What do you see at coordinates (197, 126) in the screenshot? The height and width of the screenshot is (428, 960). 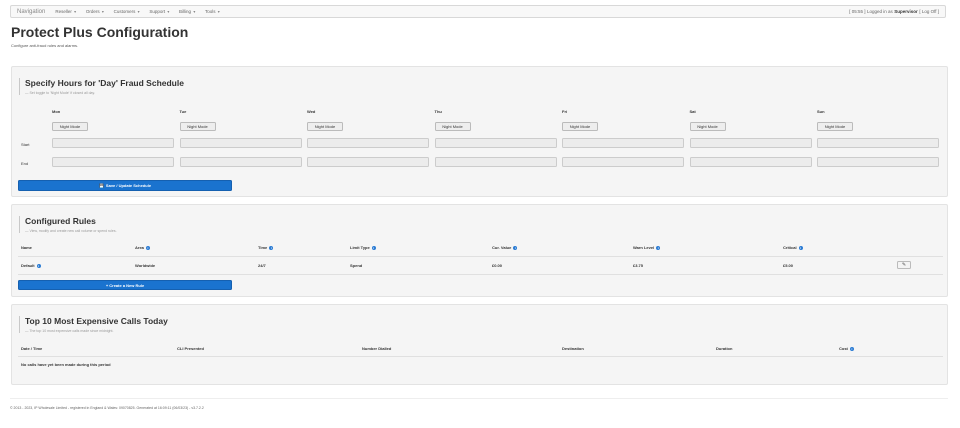 I see `night-mode-button-tue: Night Mode` at bounding box center [197, 126].